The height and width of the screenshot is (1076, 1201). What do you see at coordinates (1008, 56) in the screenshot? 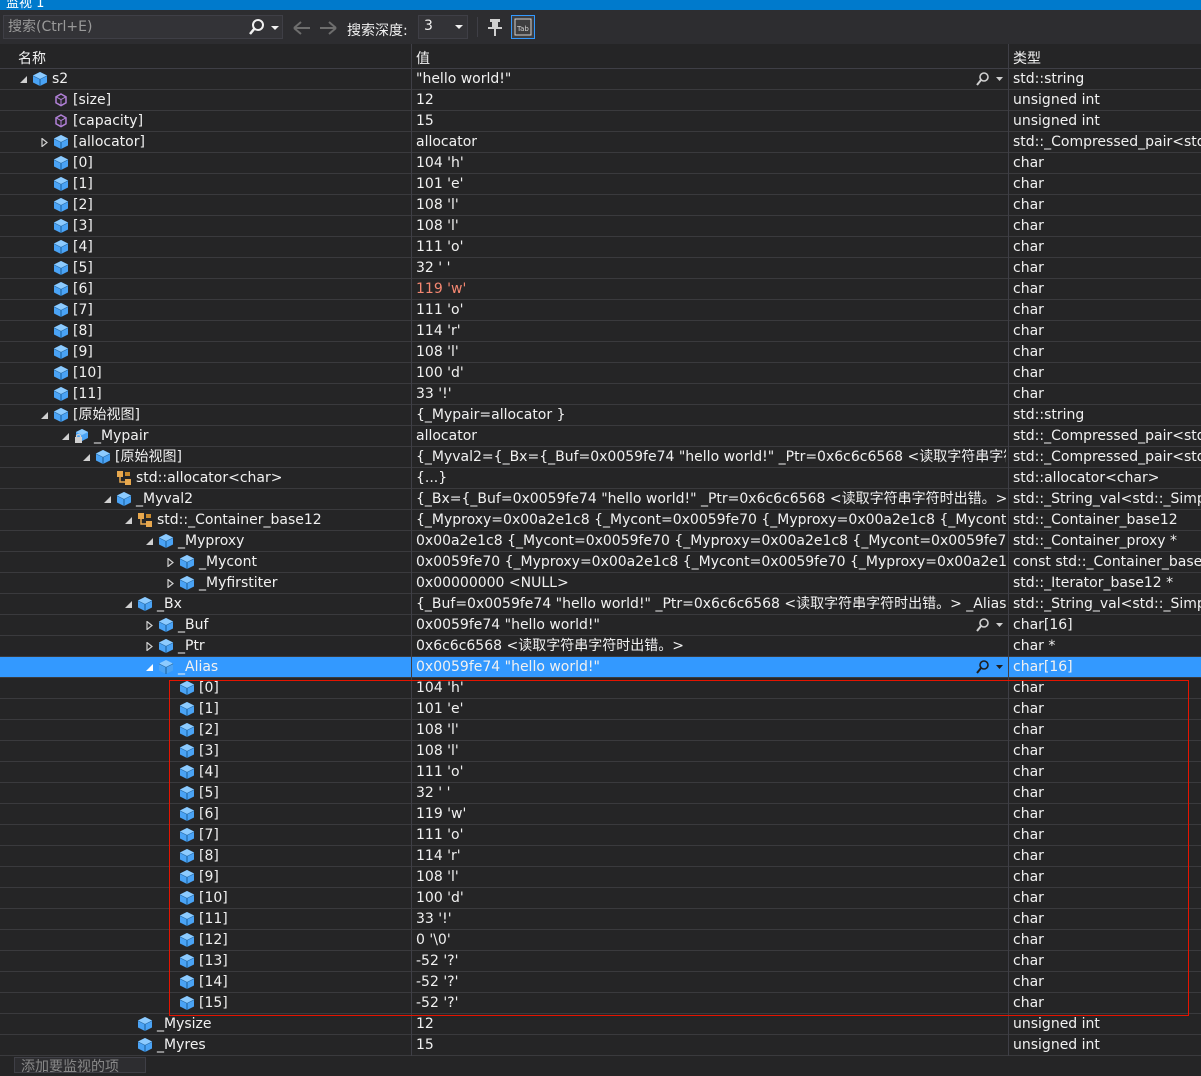
I see `column-divider` at bounding box center [1008, 56].